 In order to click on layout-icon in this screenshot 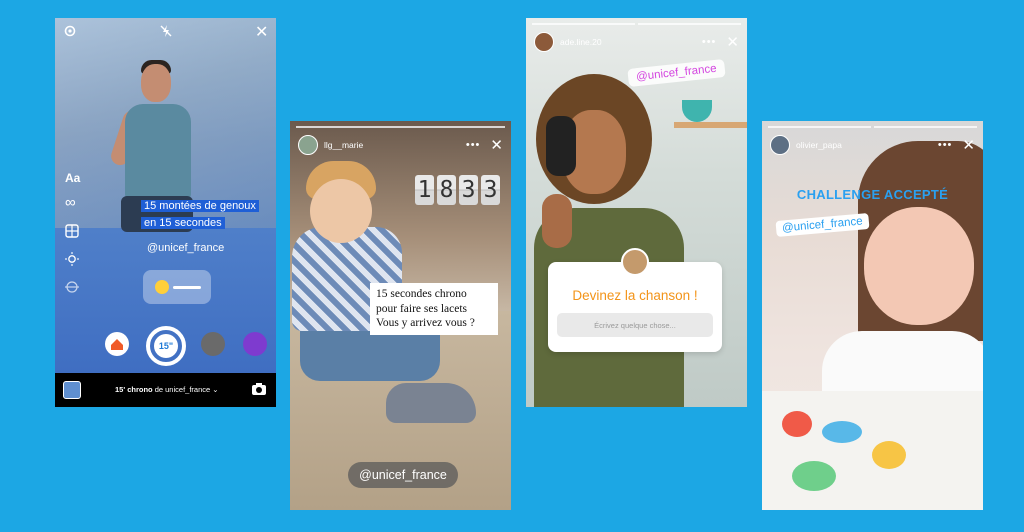, I will do `click(72, 232)`.